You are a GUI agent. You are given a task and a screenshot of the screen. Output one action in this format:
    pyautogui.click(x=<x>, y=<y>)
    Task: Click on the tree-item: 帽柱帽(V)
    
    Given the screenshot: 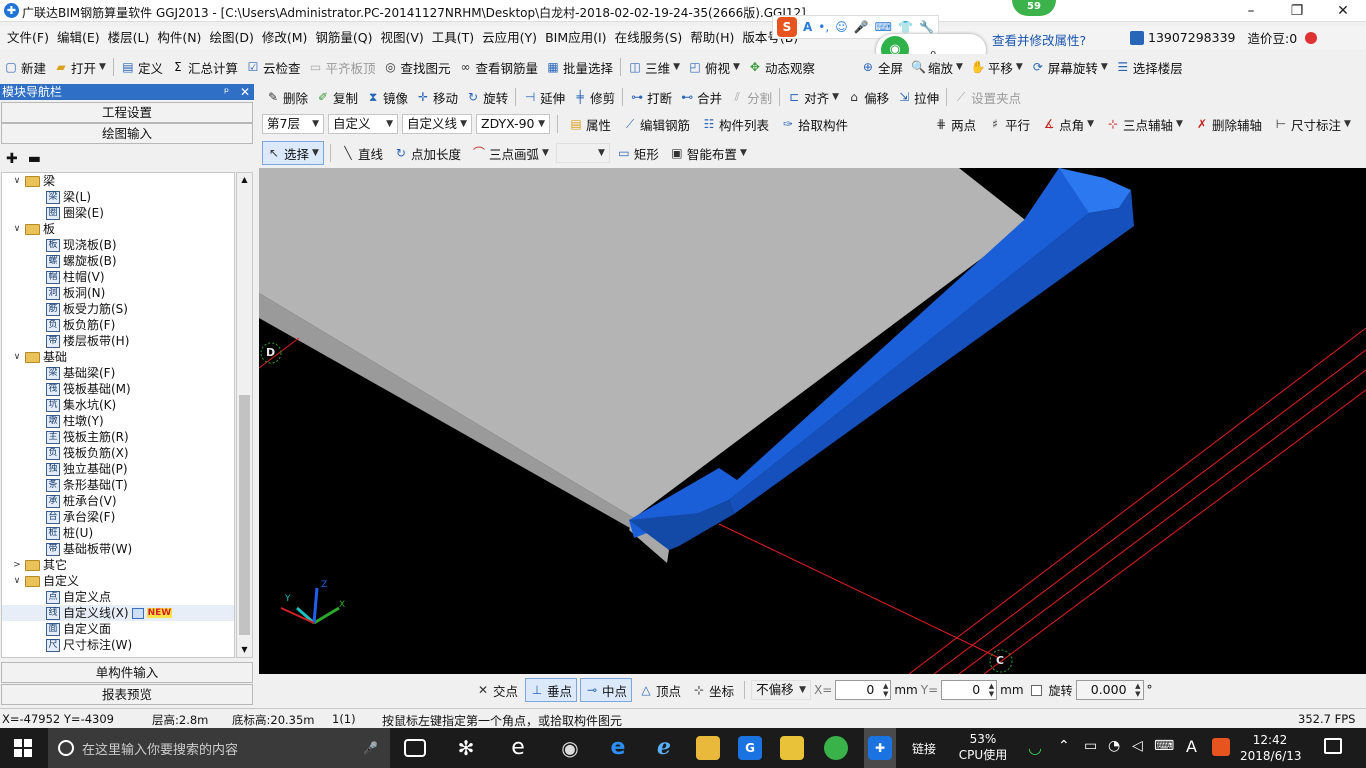 What is the action you would take?
    pyautogui.click(x=118, y=277)
    